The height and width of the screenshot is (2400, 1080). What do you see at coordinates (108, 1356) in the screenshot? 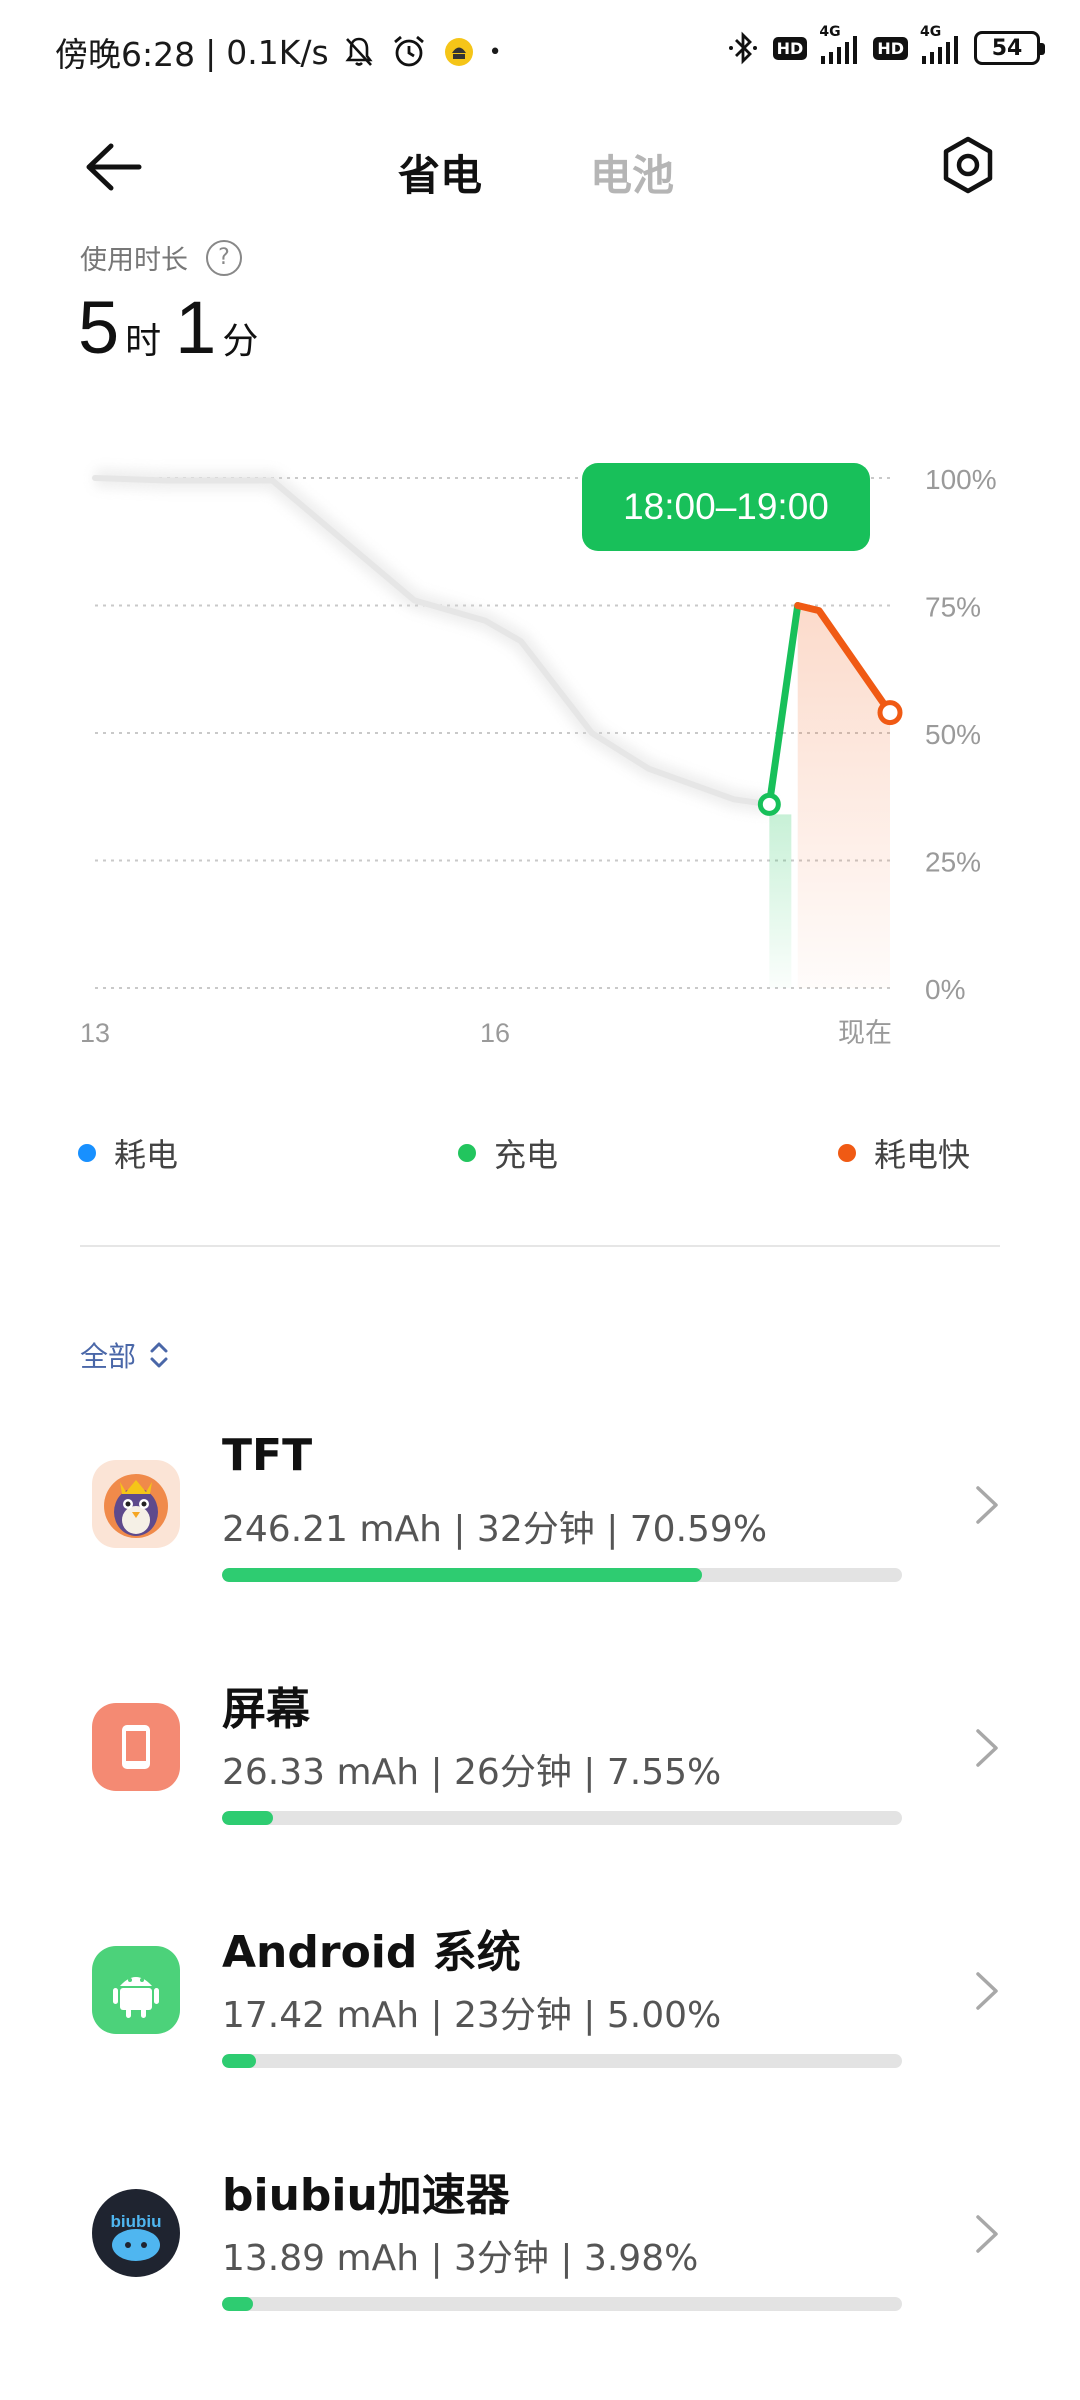
I see `filter-label: 全部` at bounding box center [108, 1356].